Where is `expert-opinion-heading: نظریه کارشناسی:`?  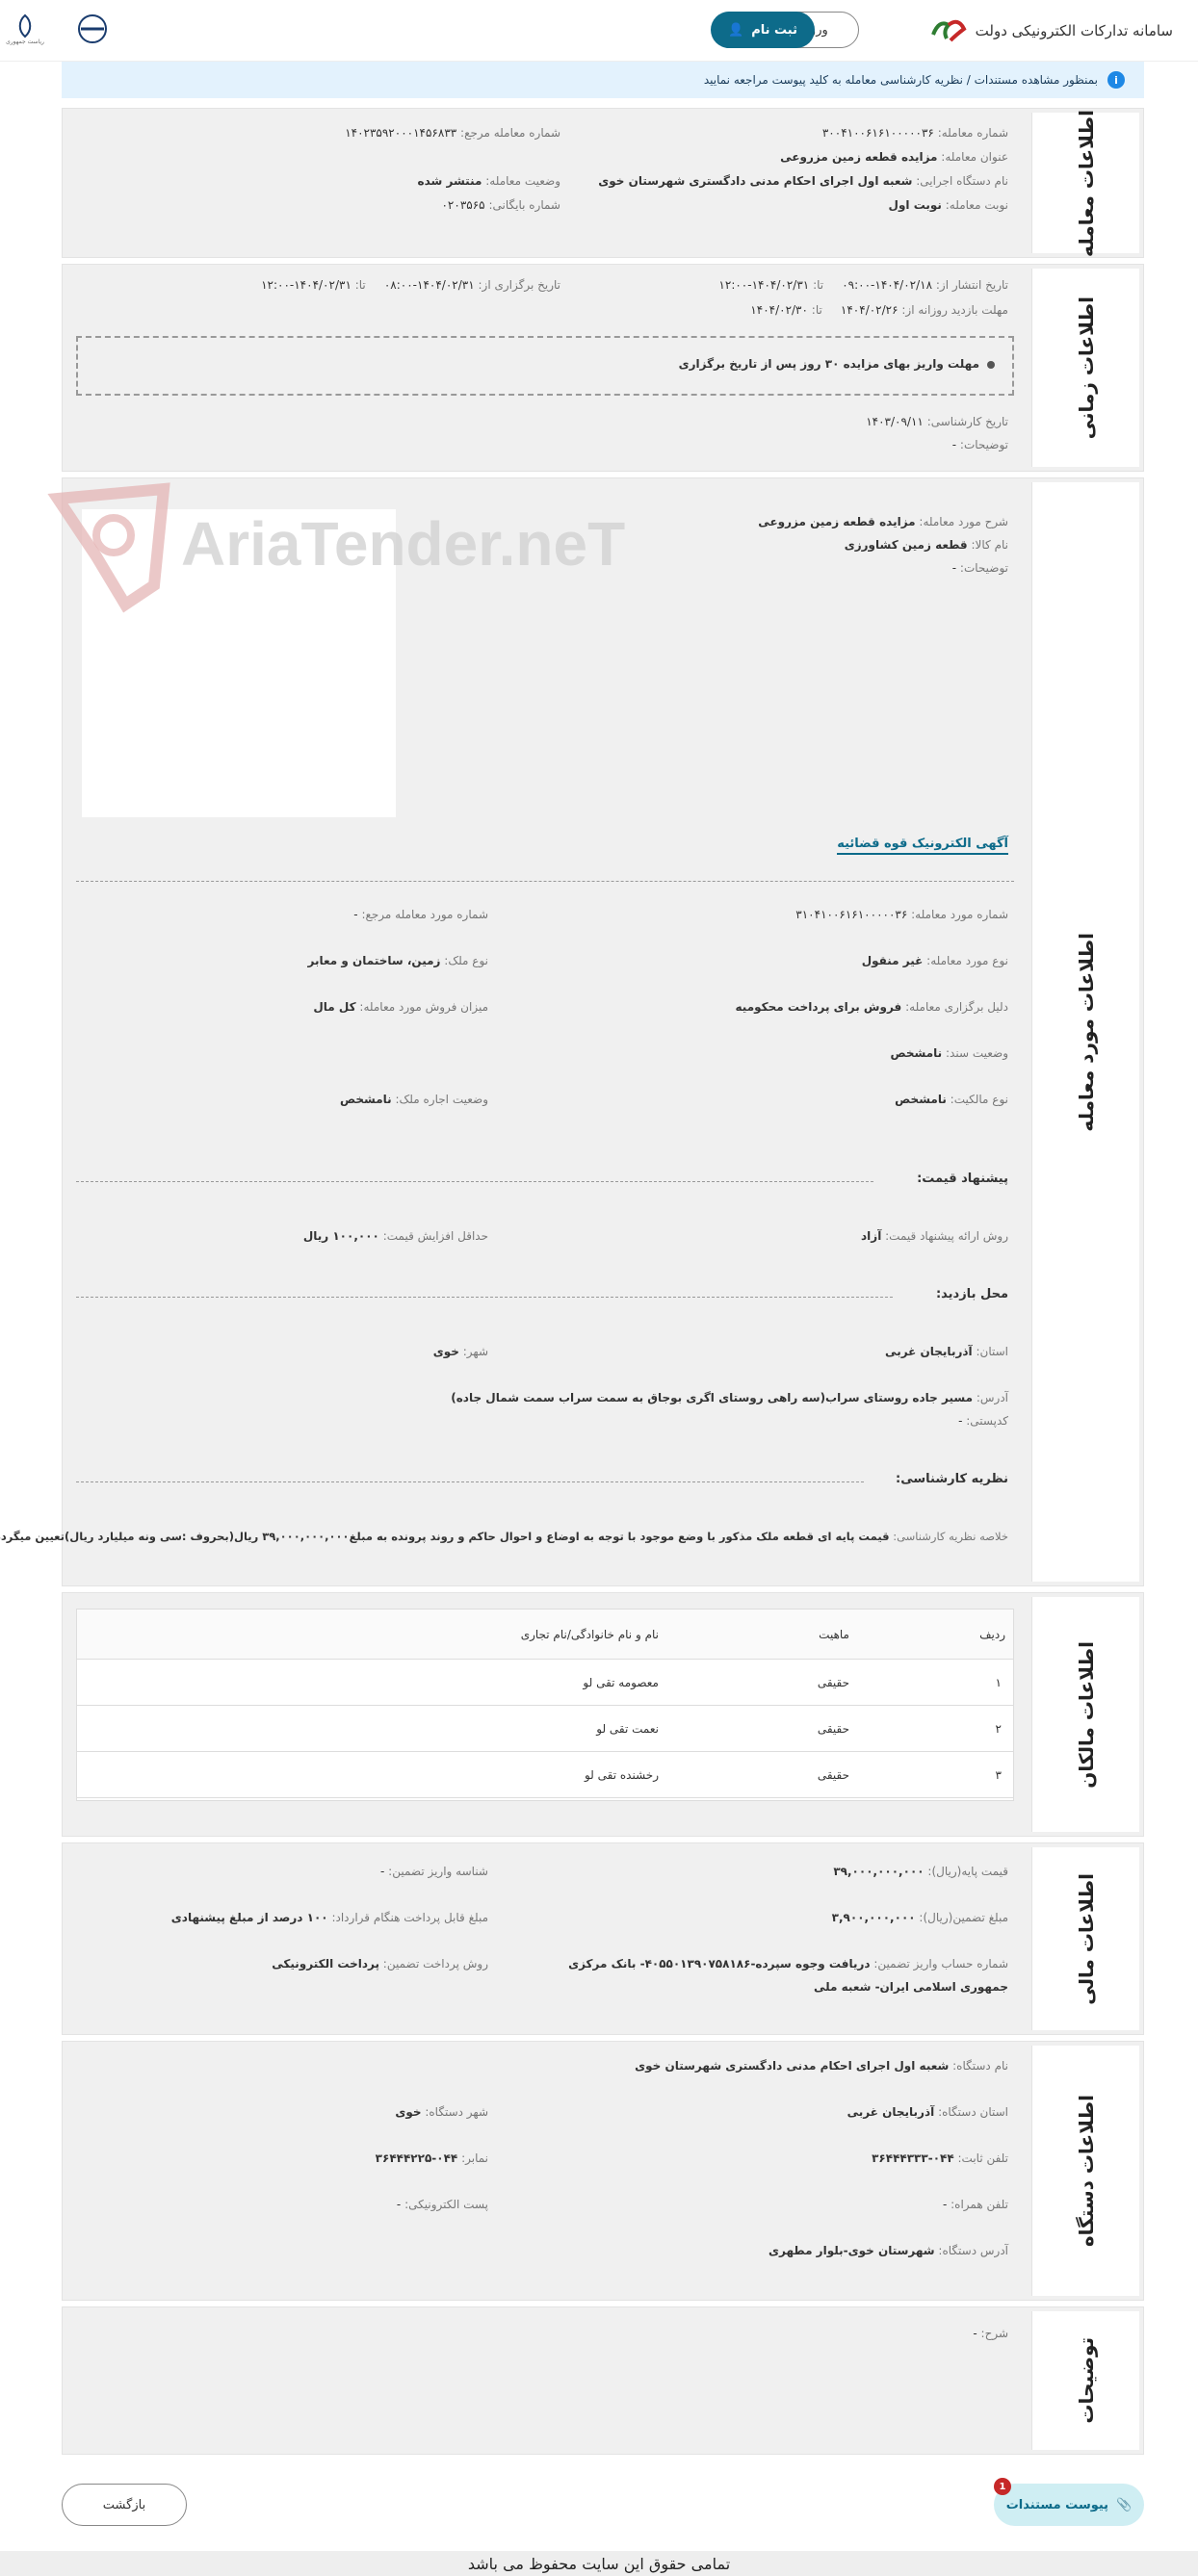
expert-opinion-heading: نظریه کارشناسی: is located at coordinates (952, 1479).